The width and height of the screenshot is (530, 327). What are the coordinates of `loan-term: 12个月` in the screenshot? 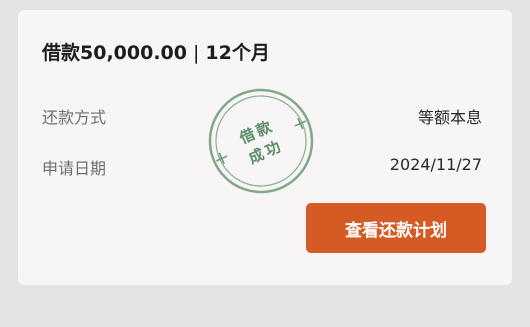 It's located at (237, 53).